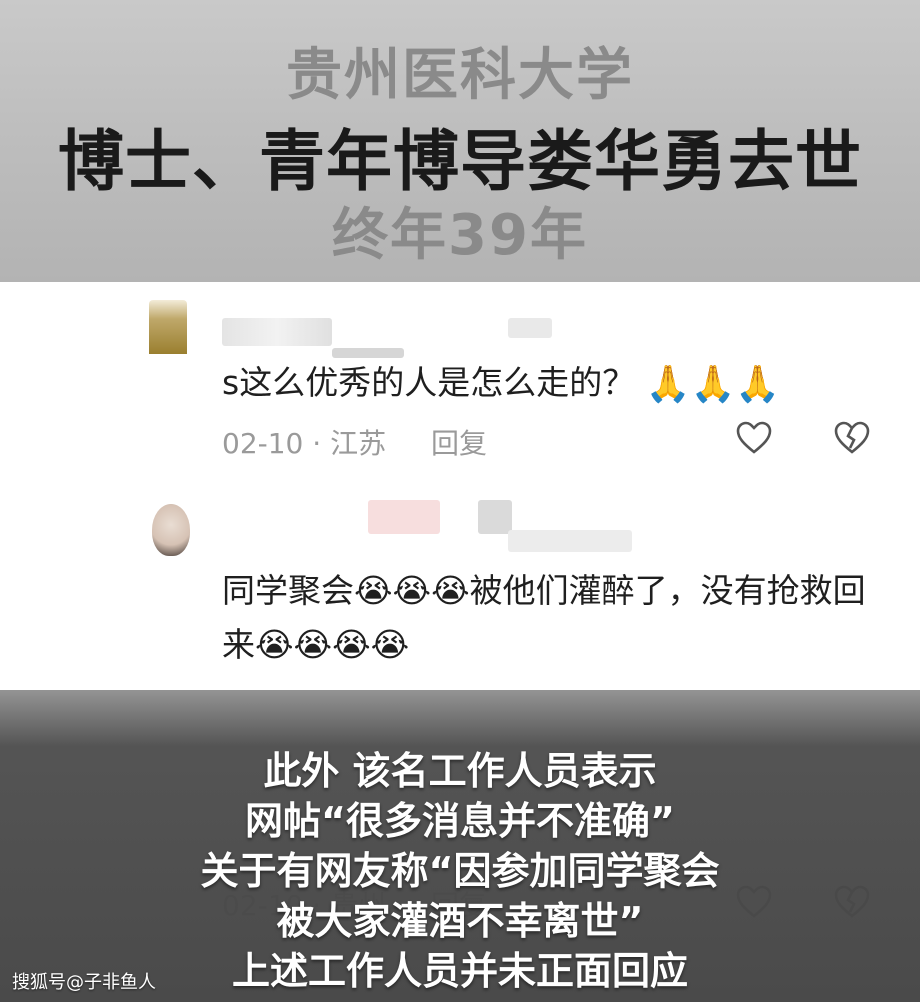 The width and height of the screenshot is (920, 1002). Describe the element at coordinates (852, 438) in the screenshot. I see `broken-heart-icon` at that location.